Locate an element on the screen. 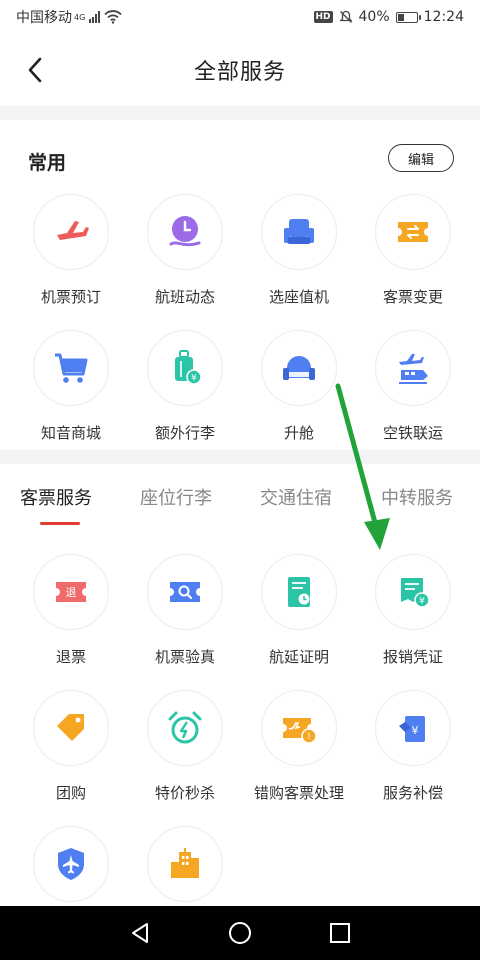  service-flash-sale: 特价秒杀 is located at coordinates (185, 758).